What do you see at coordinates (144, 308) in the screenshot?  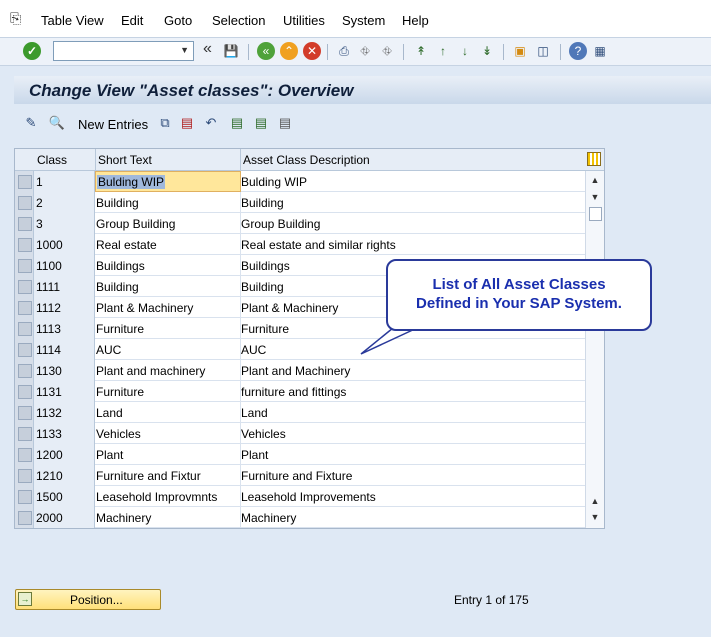 I see `short-text-cell: Plant & Machinery` at bounding box center [144, 308].